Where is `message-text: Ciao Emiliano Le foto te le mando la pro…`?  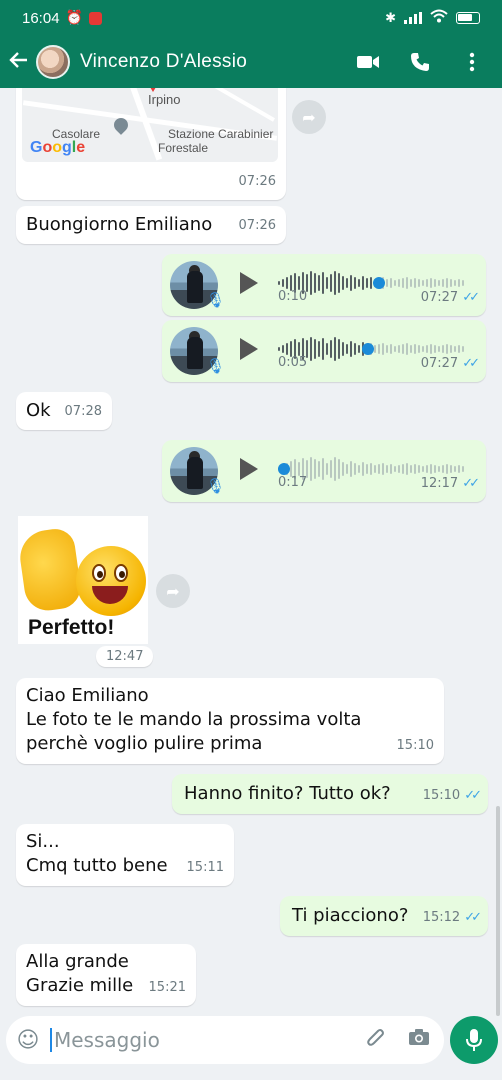 message-text: Ciao Emiliano Le foto te le mando la pro… is located at coordinates (193, 720).